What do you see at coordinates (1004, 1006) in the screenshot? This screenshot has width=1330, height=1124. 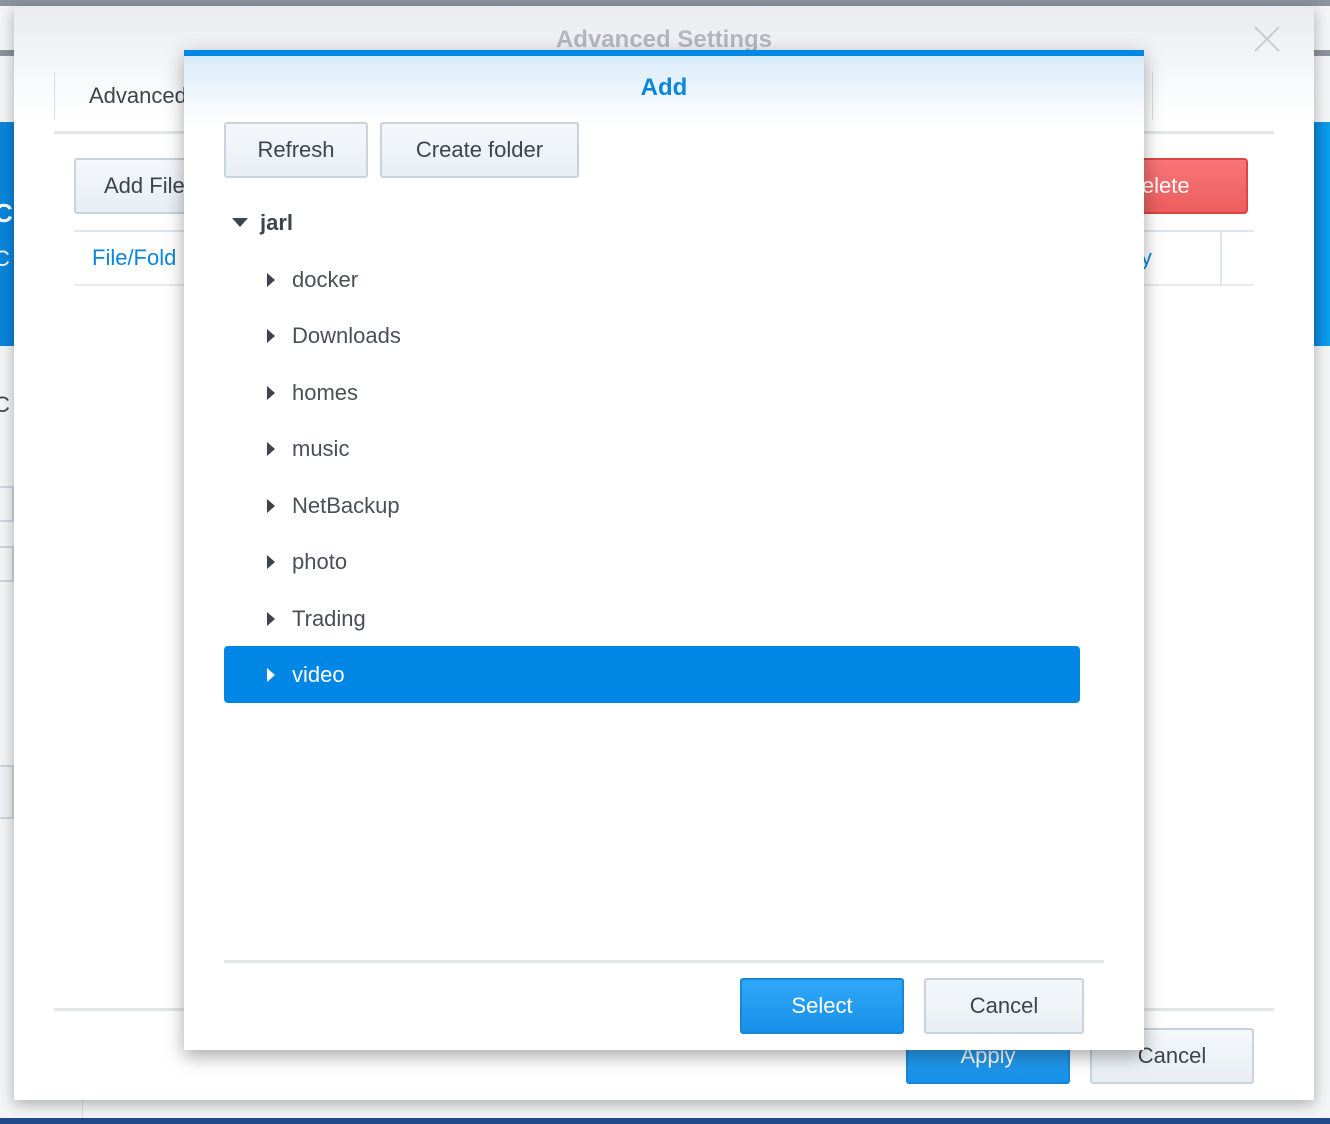 I see `dialog-cancel-button: Cancel` at bounding box center [1004, 1006].